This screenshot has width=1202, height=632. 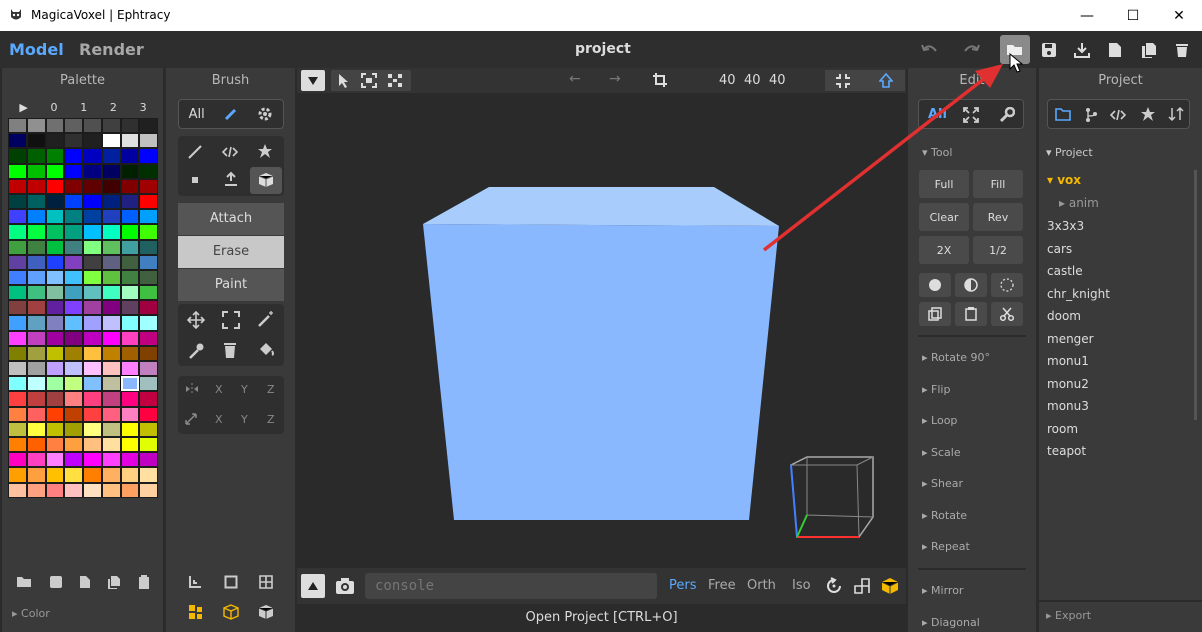 I want to click on trash-icon, so click(x=230, y=350).